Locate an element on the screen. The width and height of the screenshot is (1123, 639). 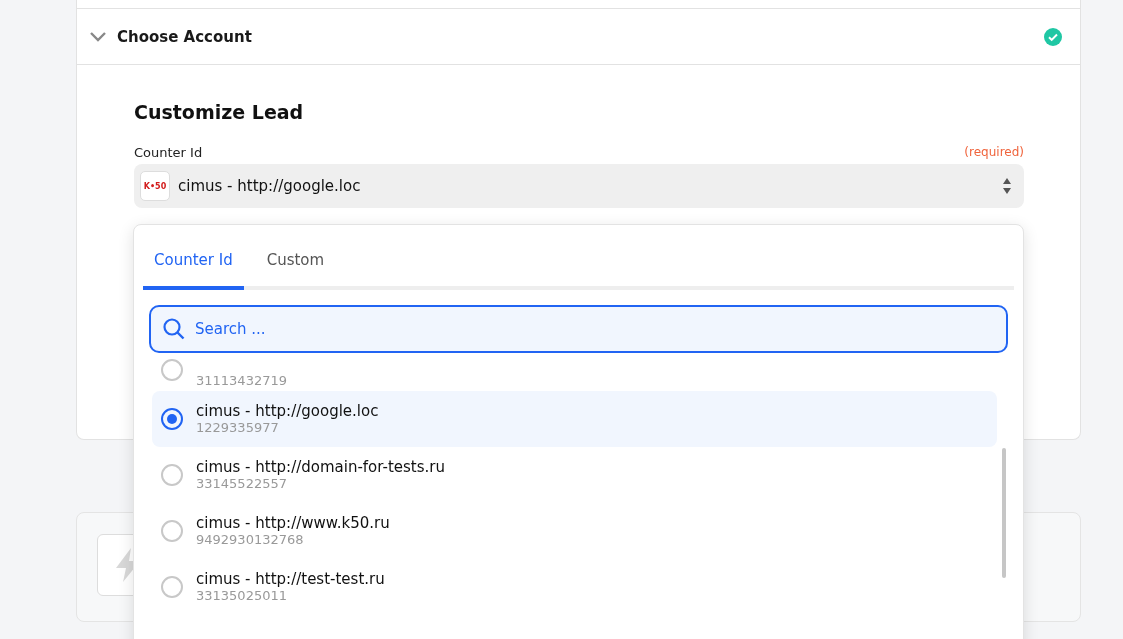
option-name: cimus - http://google.loc is located at coordinates (287, 411).